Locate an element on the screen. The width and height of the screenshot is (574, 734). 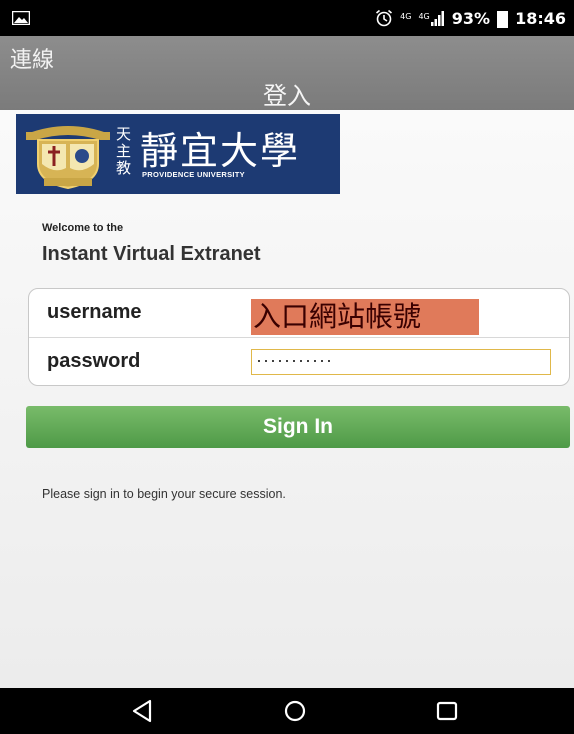
app-bar: 連線 登入 is located at coordinates (287, 73).